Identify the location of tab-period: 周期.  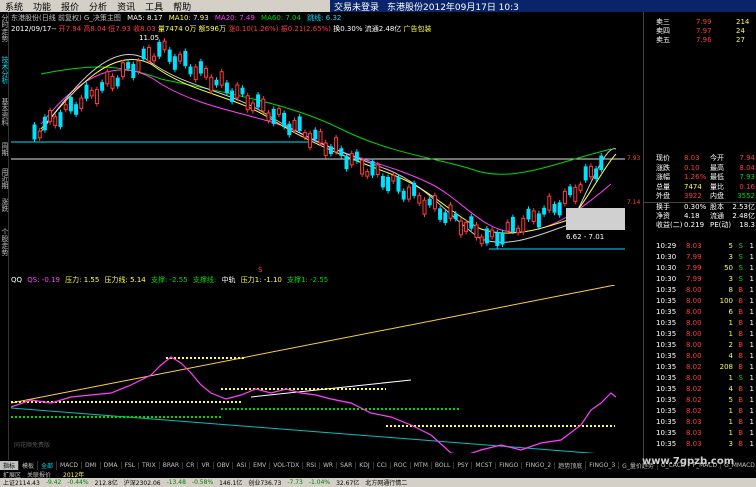
(4, 154).